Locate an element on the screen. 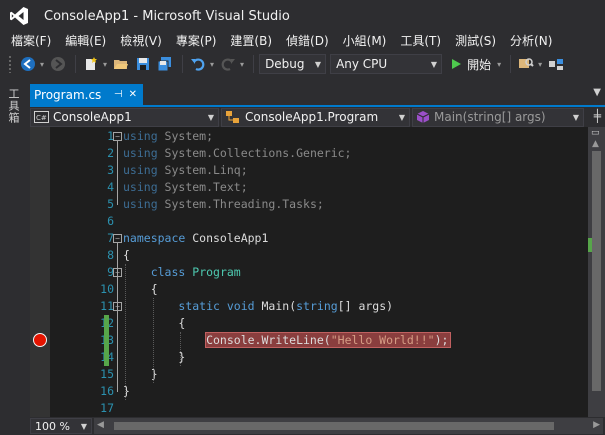  csharp-project-icon: C# is located at coordinates (41, 117).